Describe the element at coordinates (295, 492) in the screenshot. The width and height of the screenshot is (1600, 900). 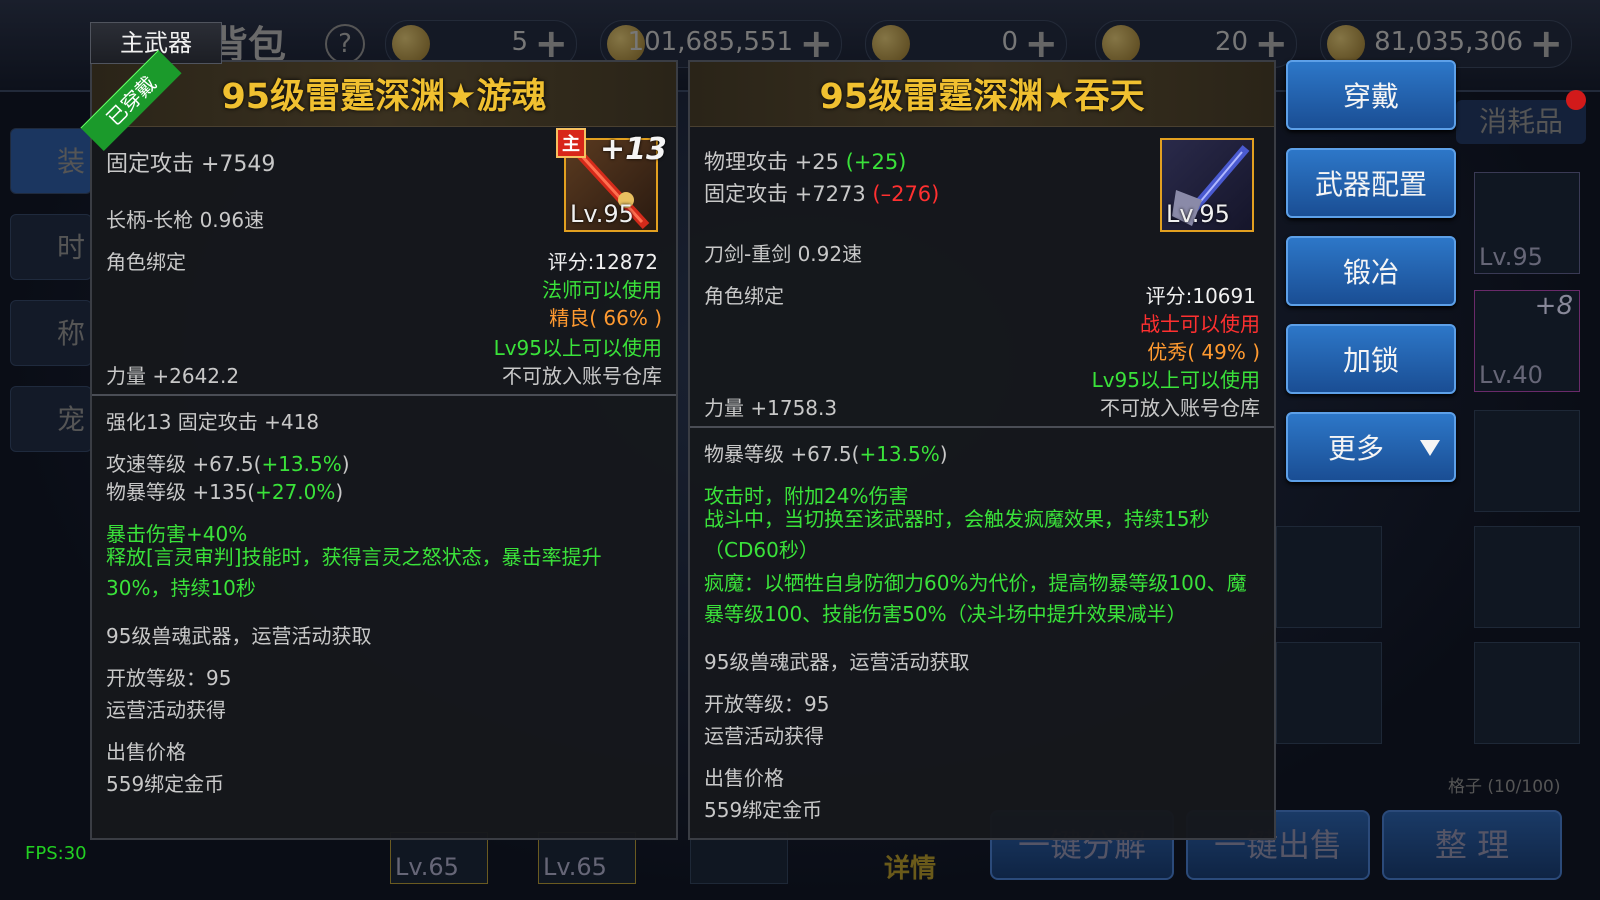
I see `crit-level-pct: +27.0%` at that location.